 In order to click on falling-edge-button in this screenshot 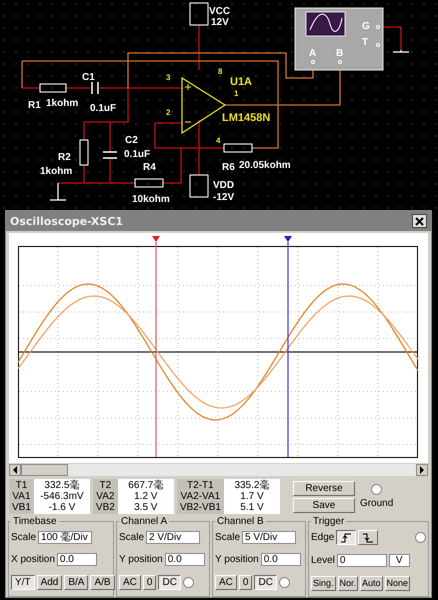, I will do `click(368, 538)`.